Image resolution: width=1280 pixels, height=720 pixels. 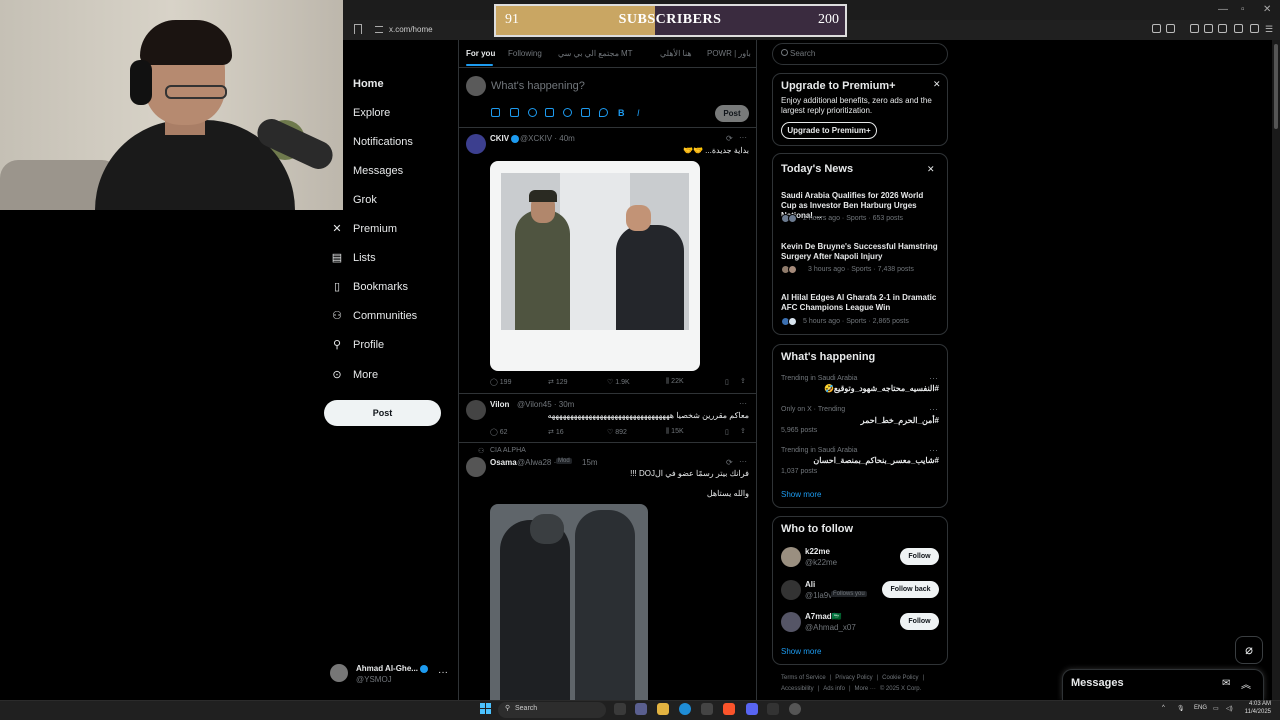 What do you see at coordinates (1267, 9) in the screenshot?
I see `close-window-icon: ✕` at bounding box center [1267, 9].